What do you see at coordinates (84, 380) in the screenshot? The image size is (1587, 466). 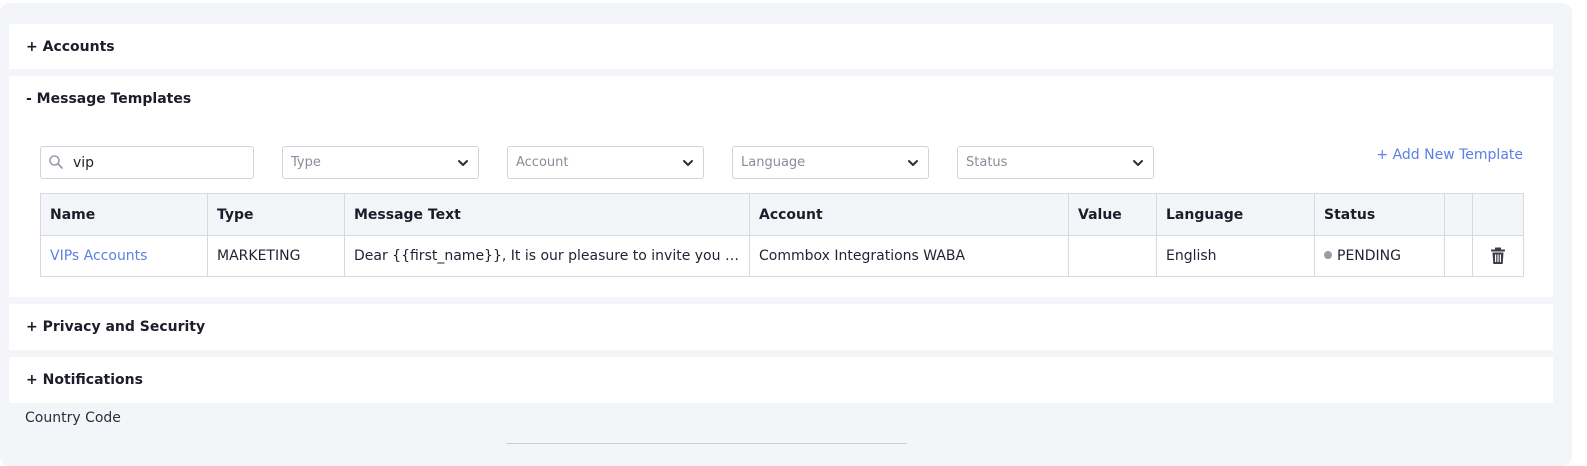 I see `notifications-section-toggle: + Notifications` at bounding box center [84, 380].